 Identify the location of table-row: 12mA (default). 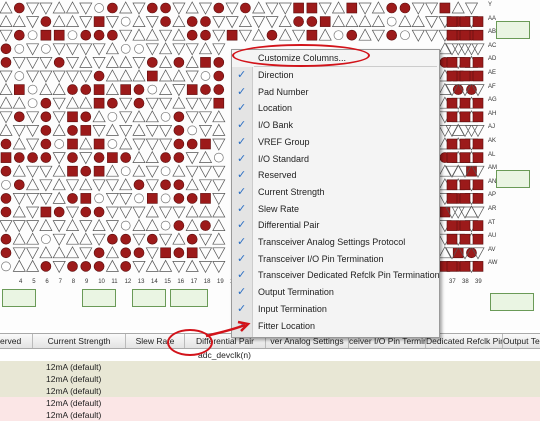
(270, 367).